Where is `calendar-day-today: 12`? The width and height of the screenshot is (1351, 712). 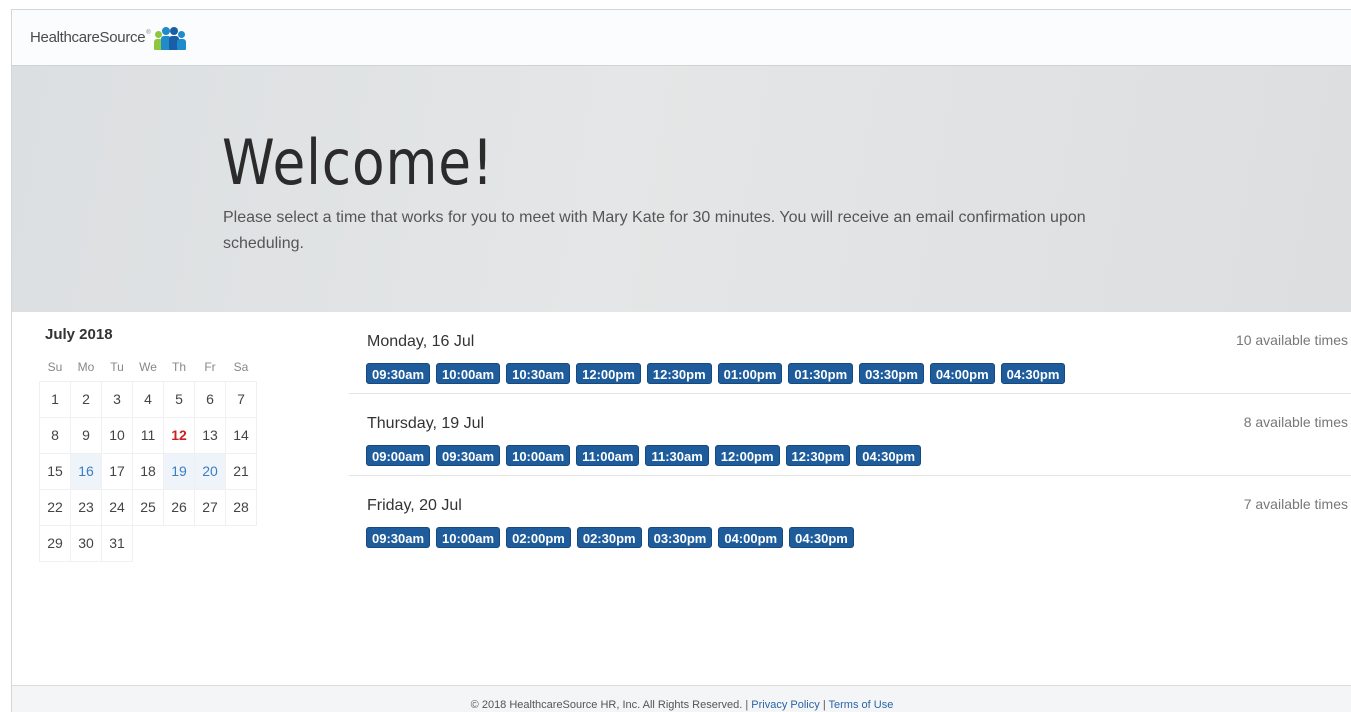 calendar-day-today: 12 is located at coordinates (179, 435).